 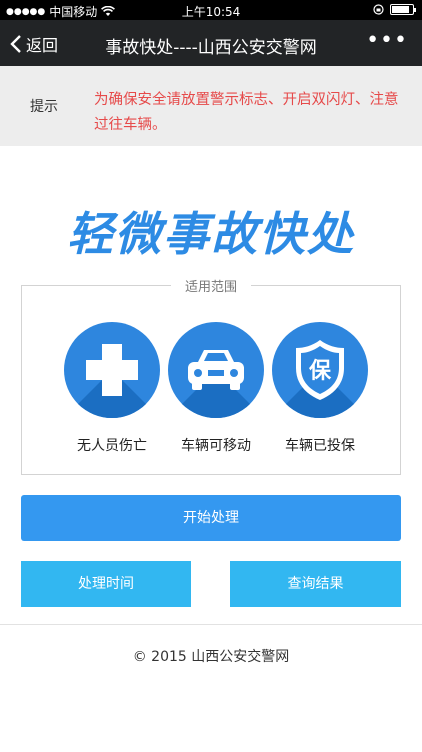 I want to click on headline-banner: 轻微事故快处, so click(x=211, y=234).